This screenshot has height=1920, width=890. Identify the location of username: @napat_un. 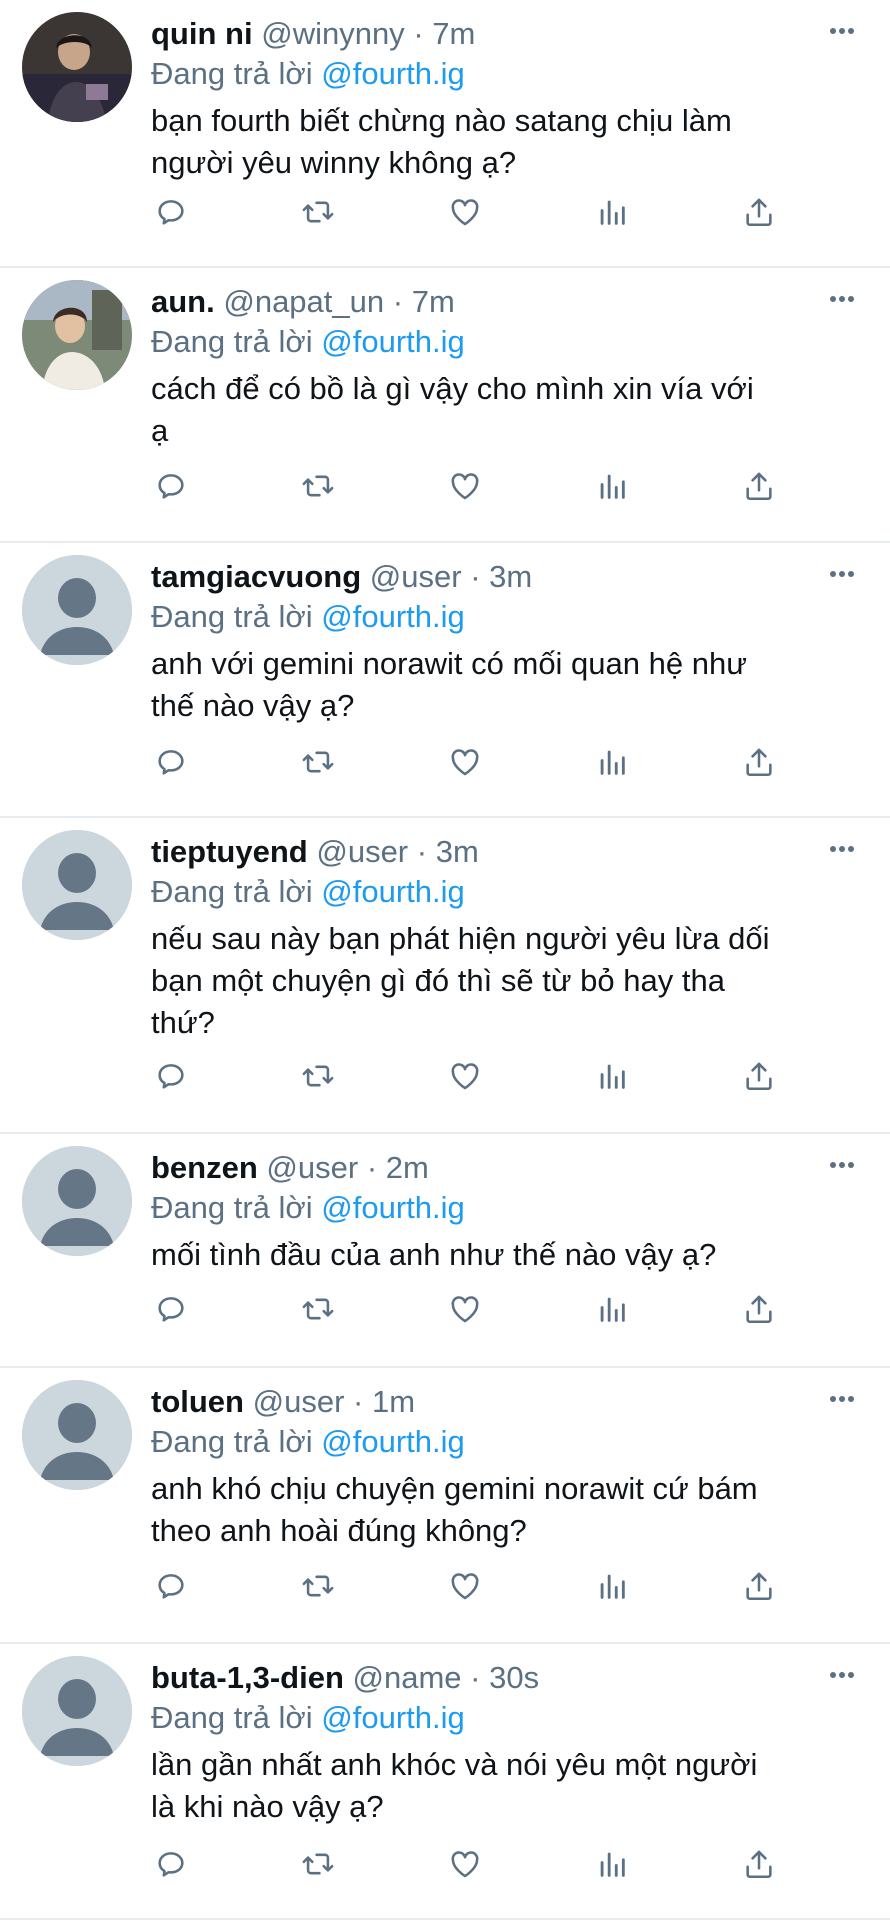
(303, 301).